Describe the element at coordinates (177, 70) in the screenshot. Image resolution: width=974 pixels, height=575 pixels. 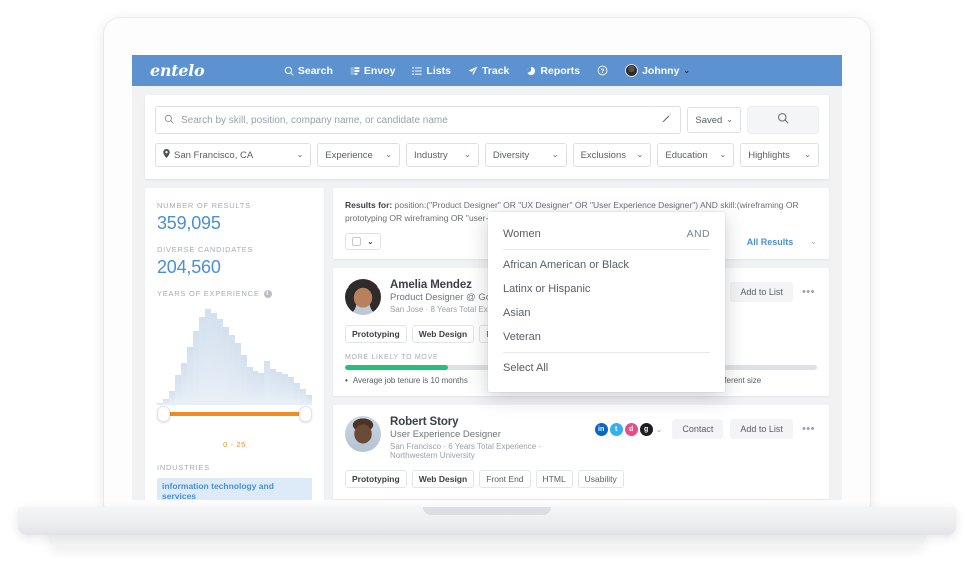
I see `entelo-logo: entelo` at that location.